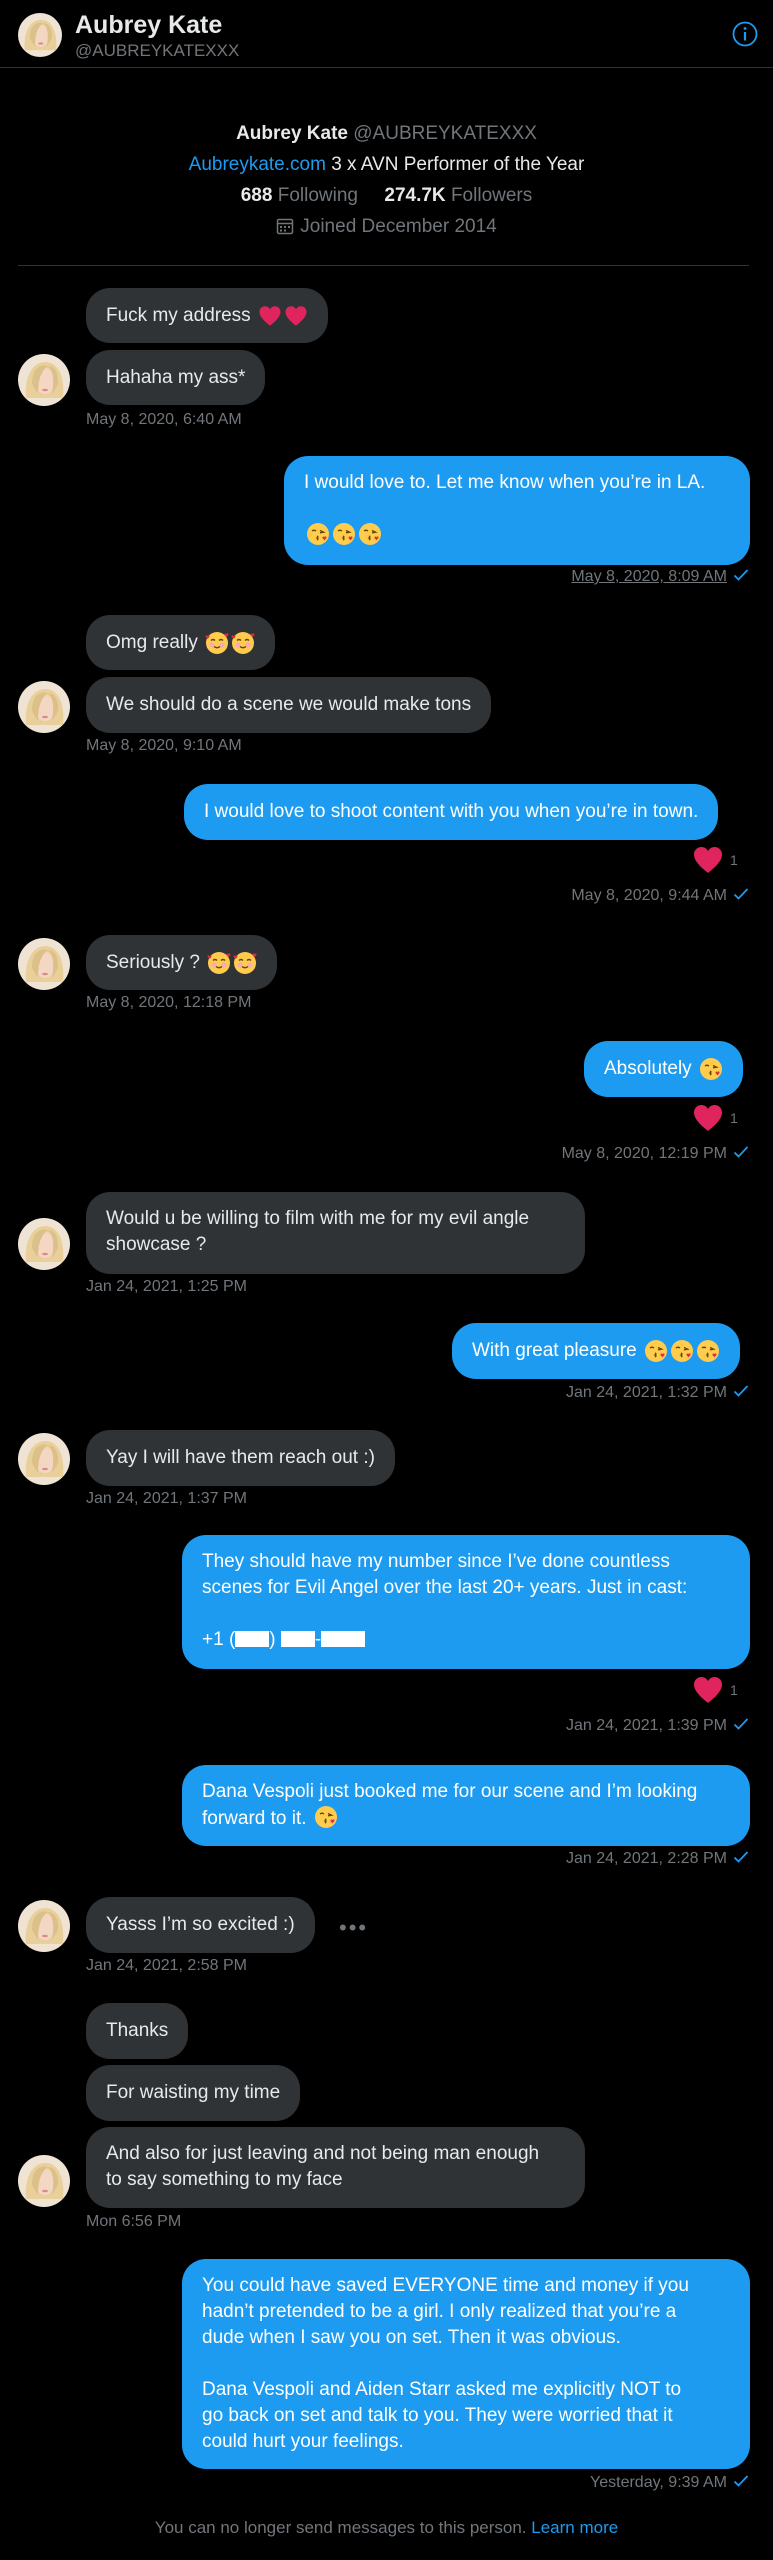  Describe the element at coordinates (207, 315) in the screenshot. I see `message-incoming: Fuck my address` at that location.